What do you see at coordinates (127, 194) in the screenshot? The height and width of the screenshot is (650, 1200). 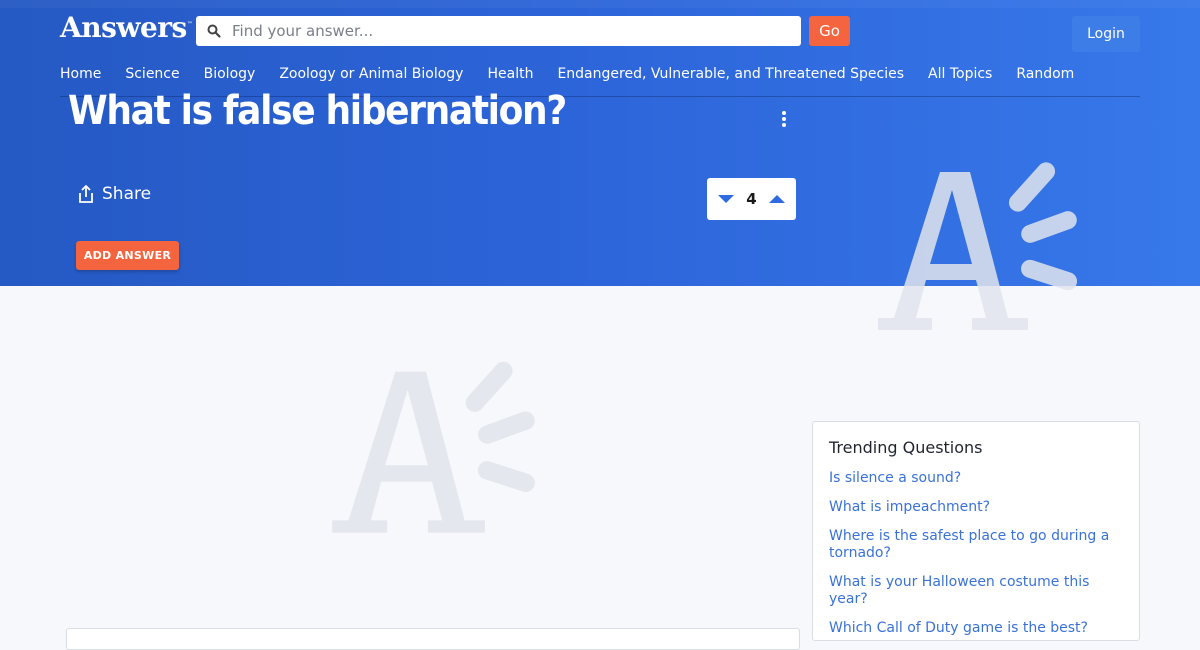 I see `share-label: Share` at bounding box center [127, 194].